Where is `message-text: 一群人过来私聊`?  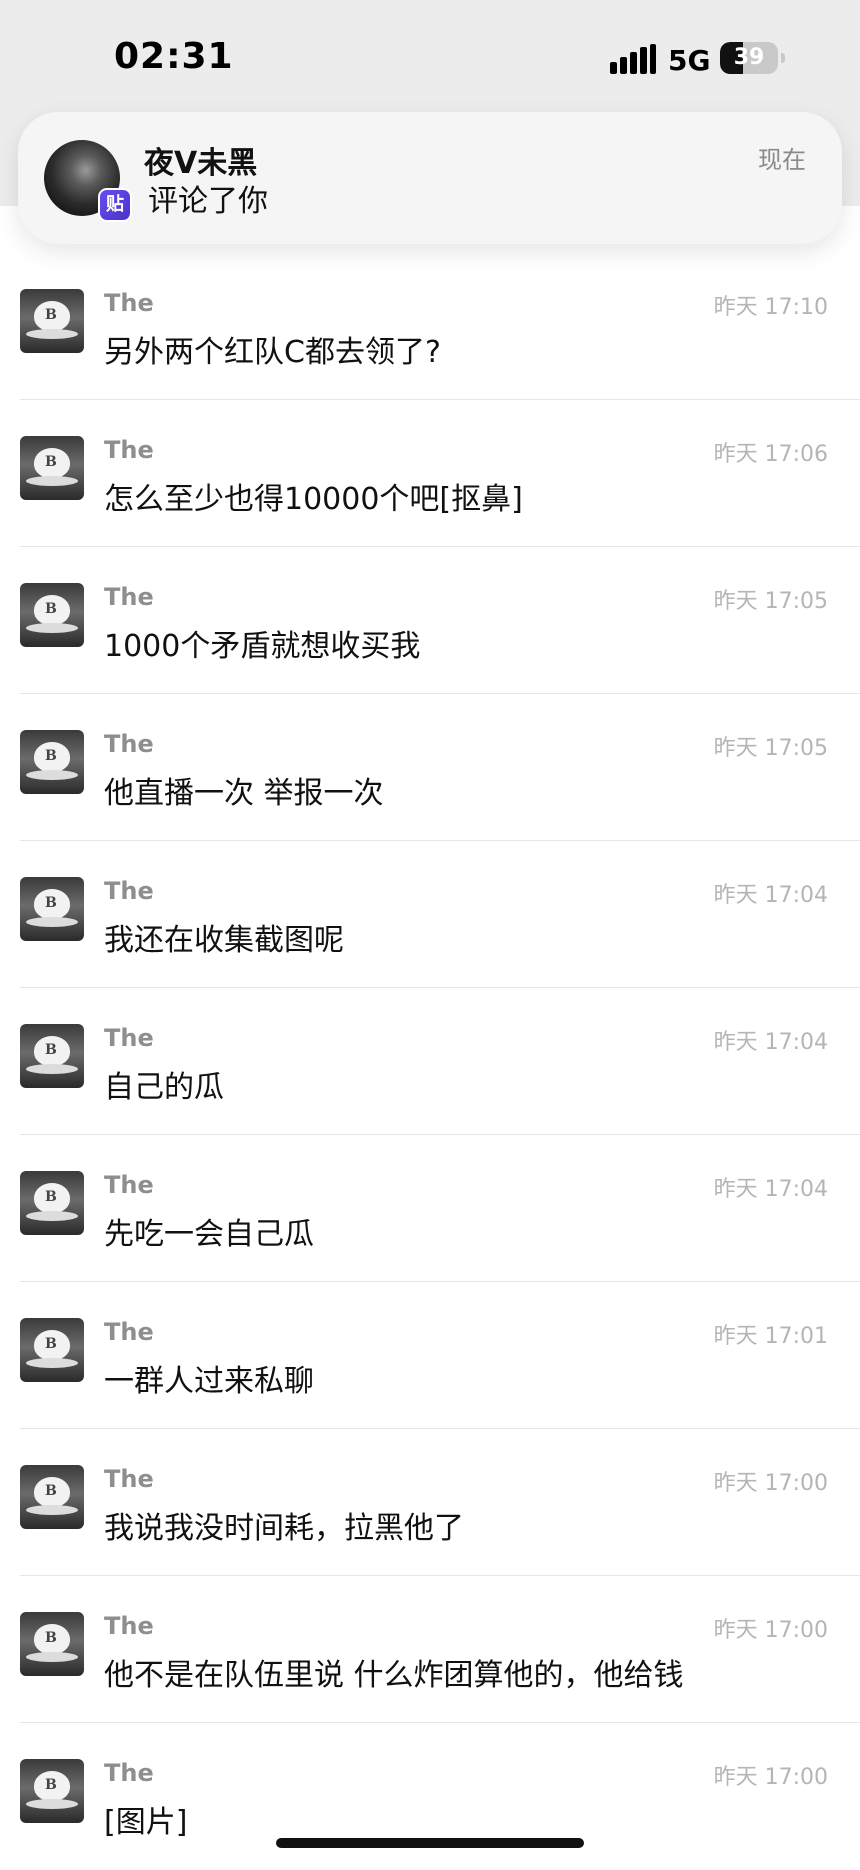
message-text: 一群人过来私聊 is located at coordinates (209, 1381).